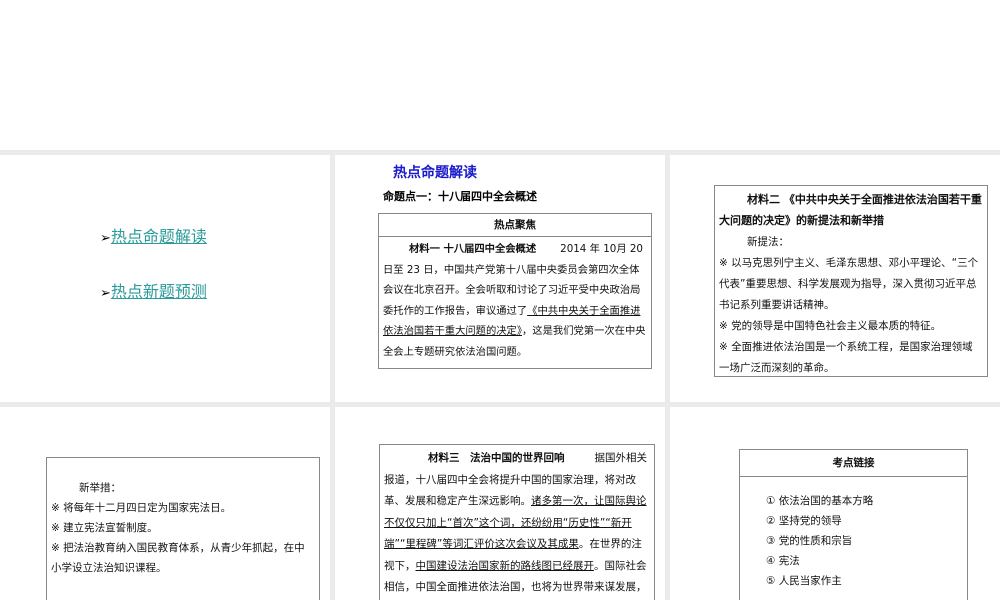 The image size is (1000, 600). Describe the element at coordinates (435, 173) in the screenshot. I see `slide-title: 热点命题解读` at that location.